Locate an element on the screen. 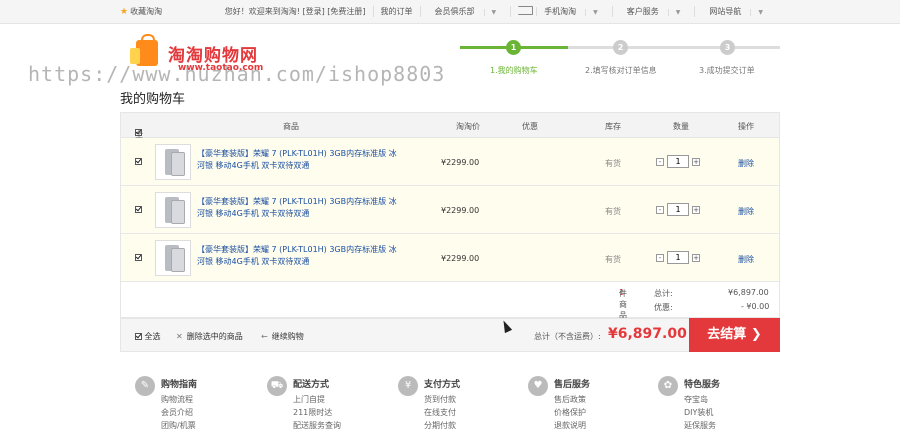  footer-total-label: 总计（不含运费）: is located at coordinates (567, 336).